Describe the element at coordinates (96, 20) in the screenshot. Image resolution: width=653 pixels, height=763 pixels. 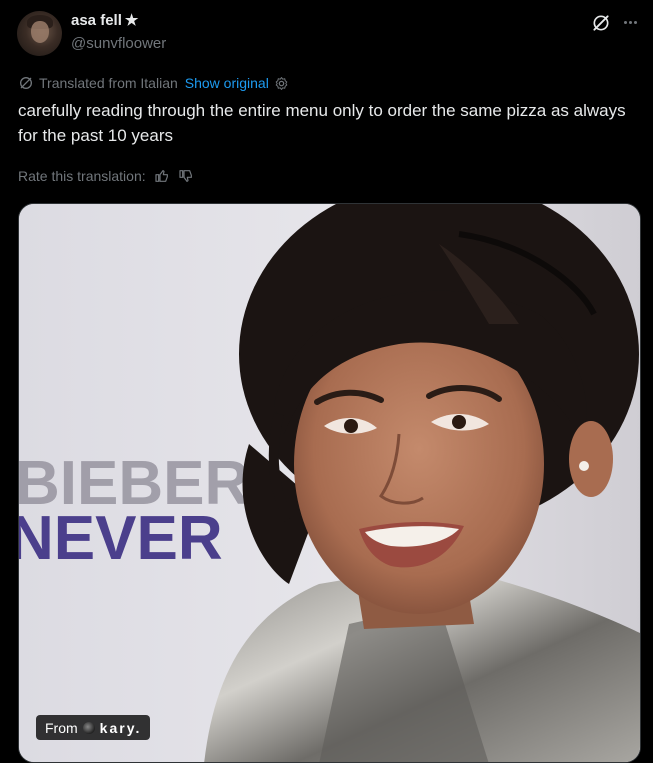
I see `display-name-text: asa fell` at that location.